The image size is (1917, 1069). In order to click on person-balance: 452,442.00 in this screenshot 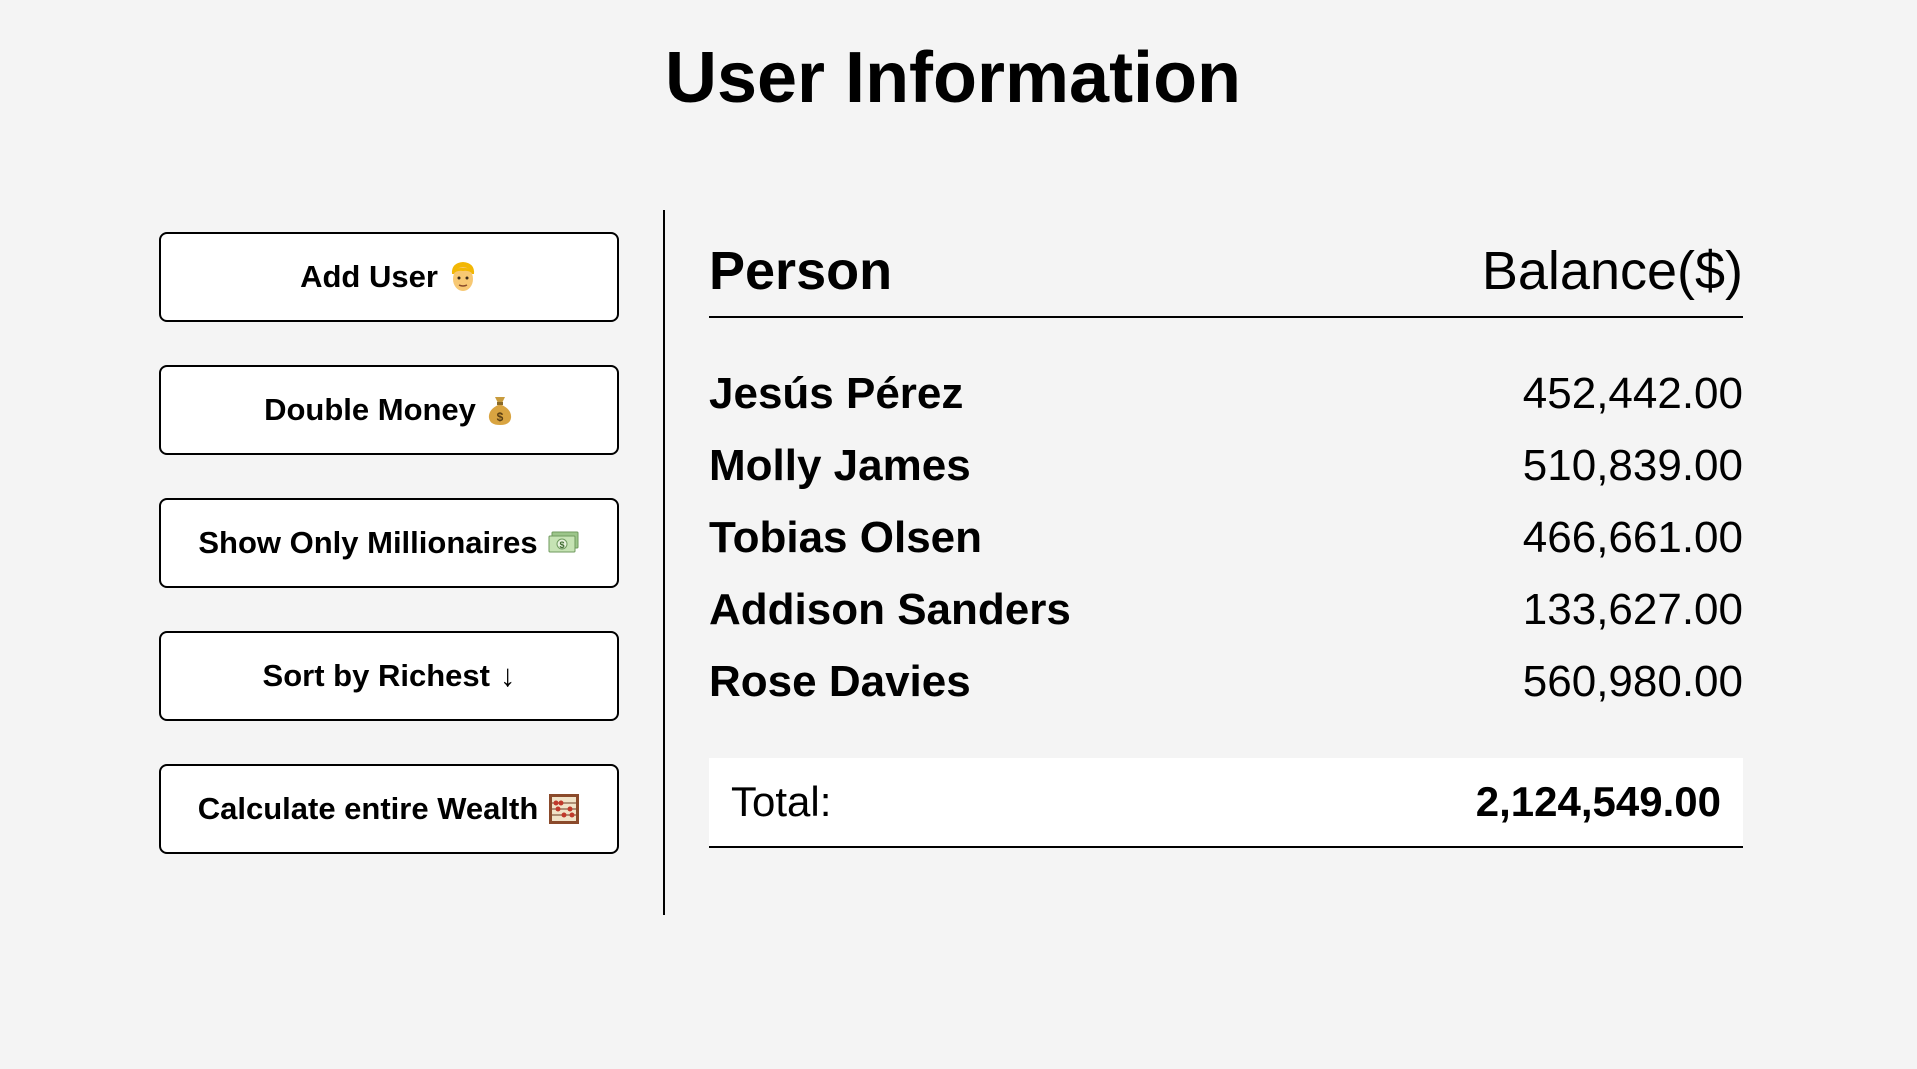, I will do `click(1632, 393)`.